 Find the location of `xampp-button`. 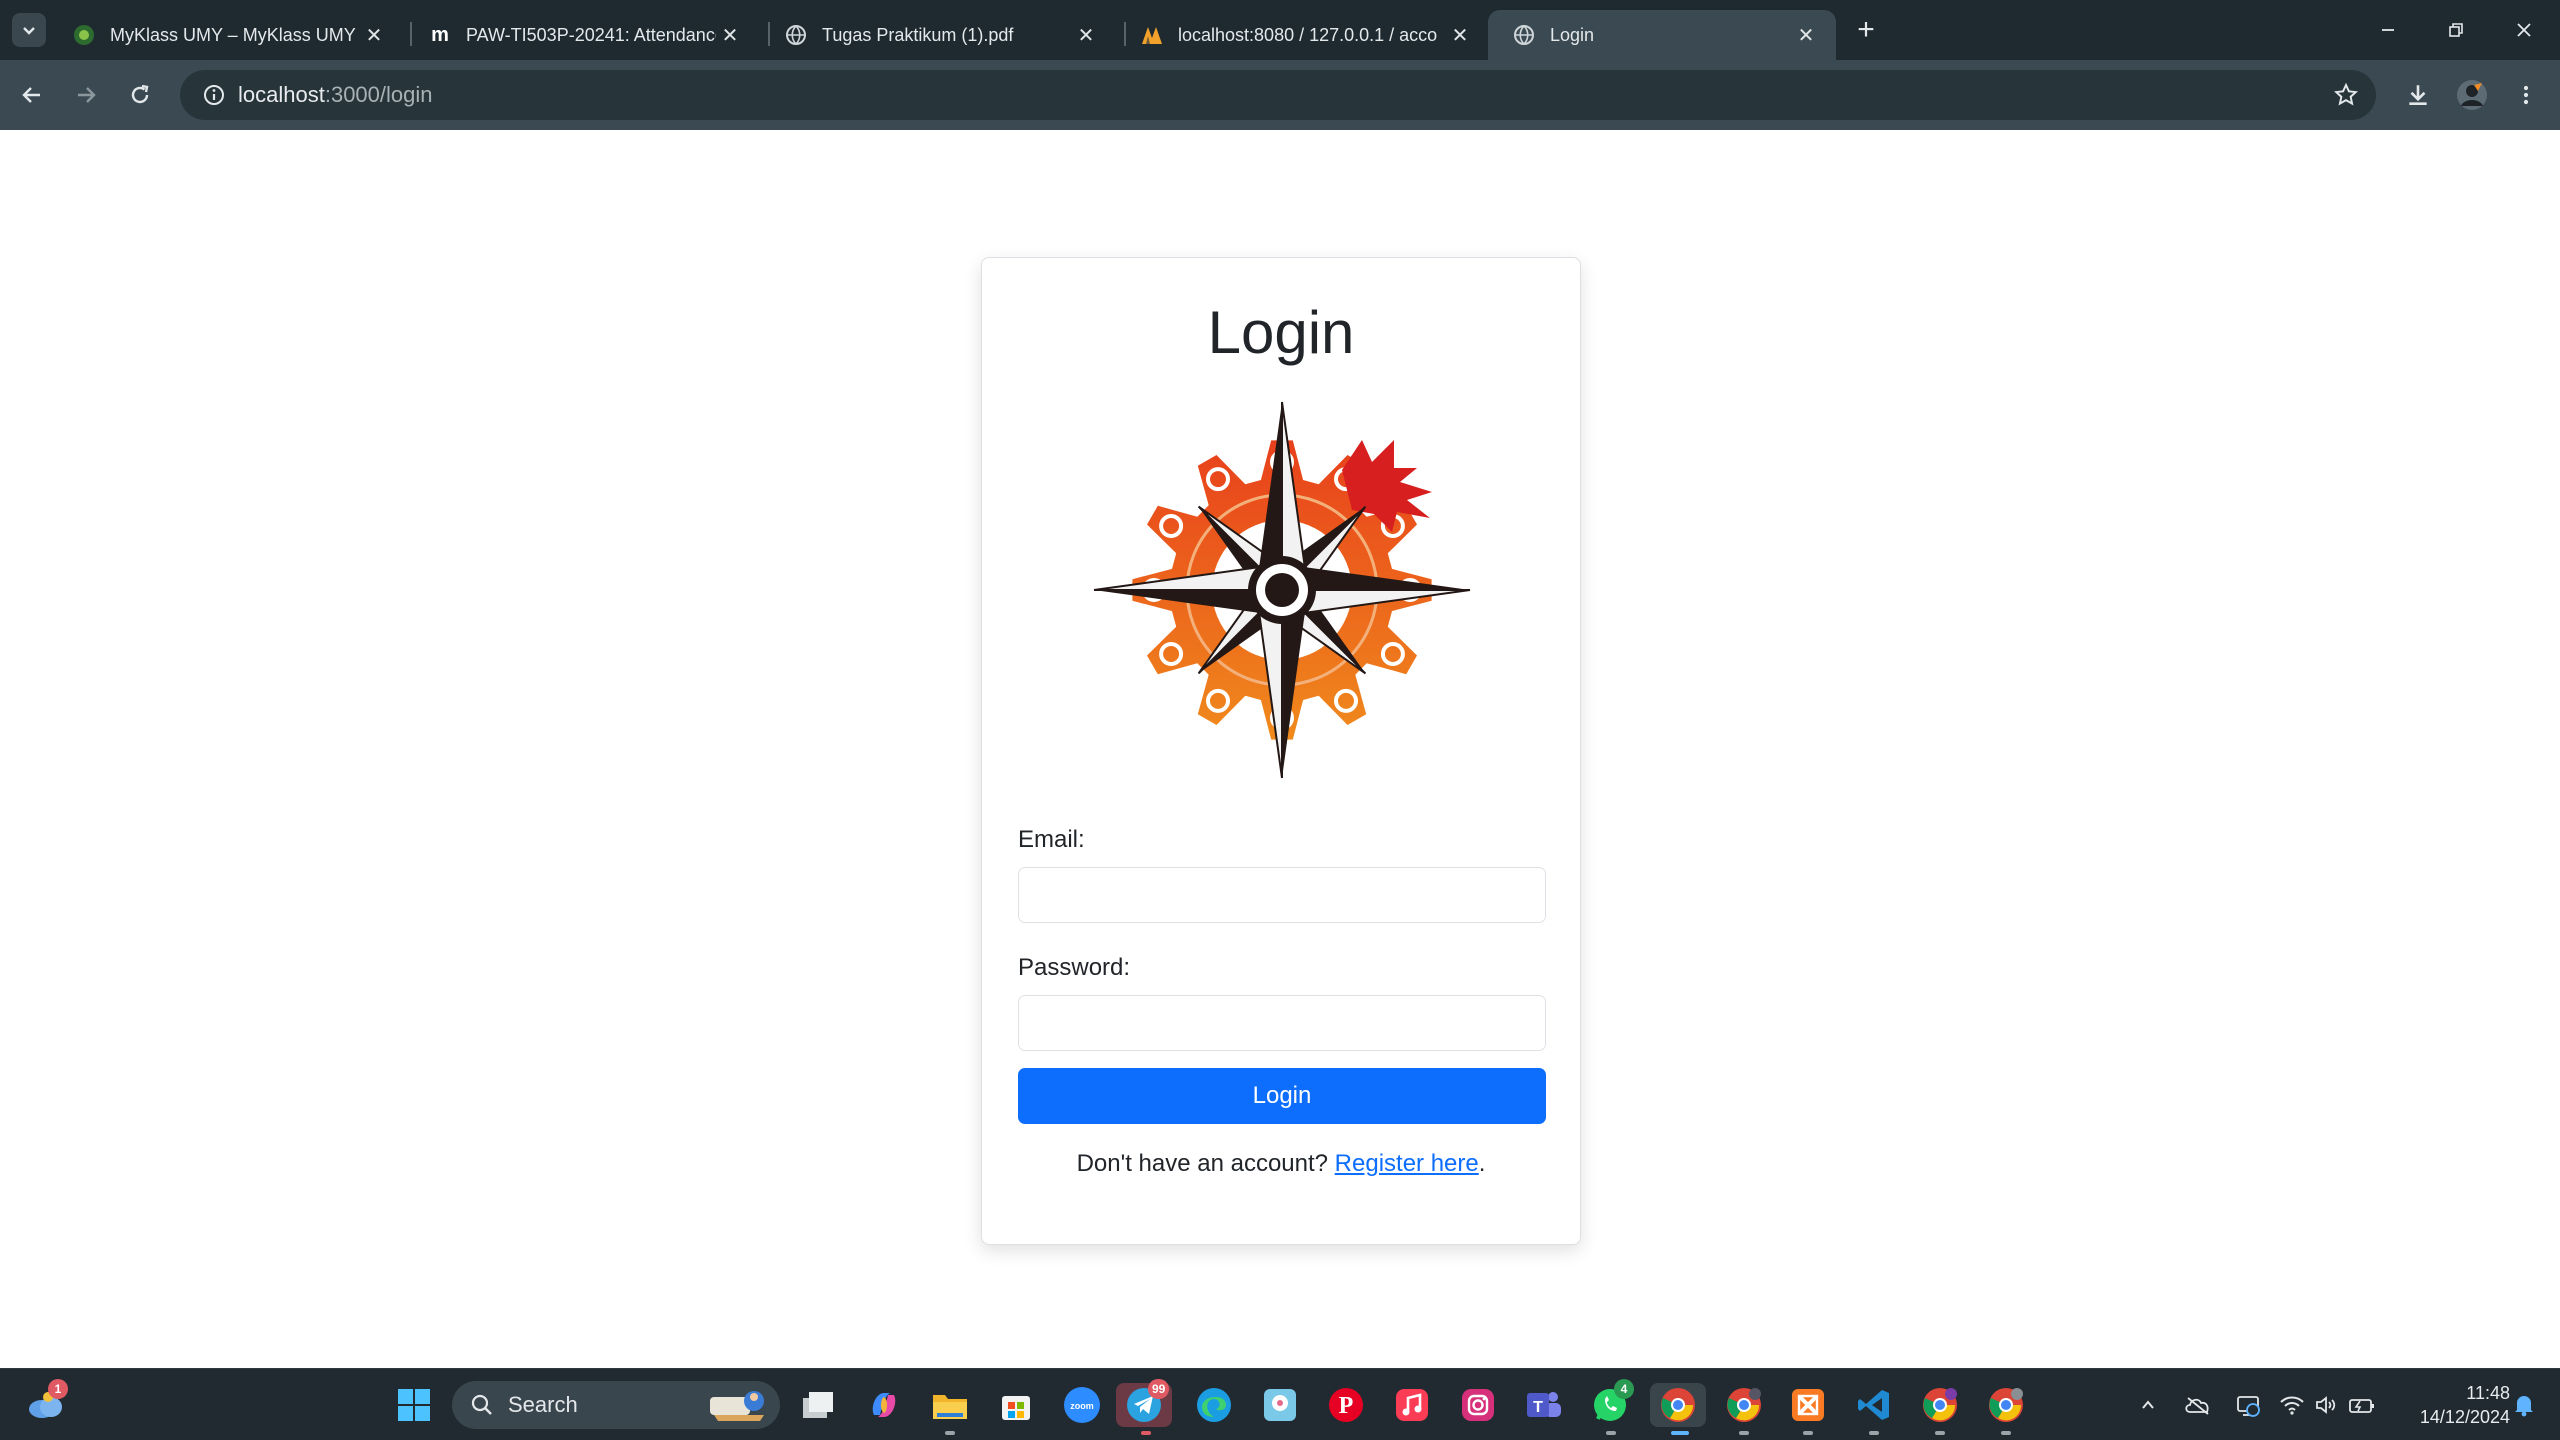

xampp-button is located at coordinates (1808, 1405).